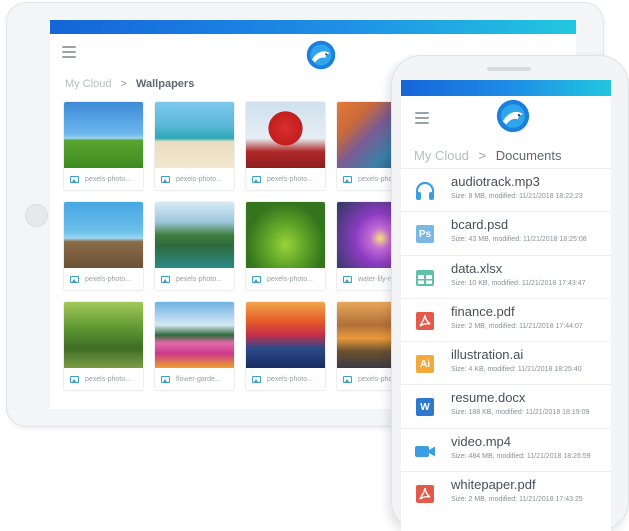 This screenshot has width=629, height=531. I want to click on video-camera-icon, so click(425, 451).